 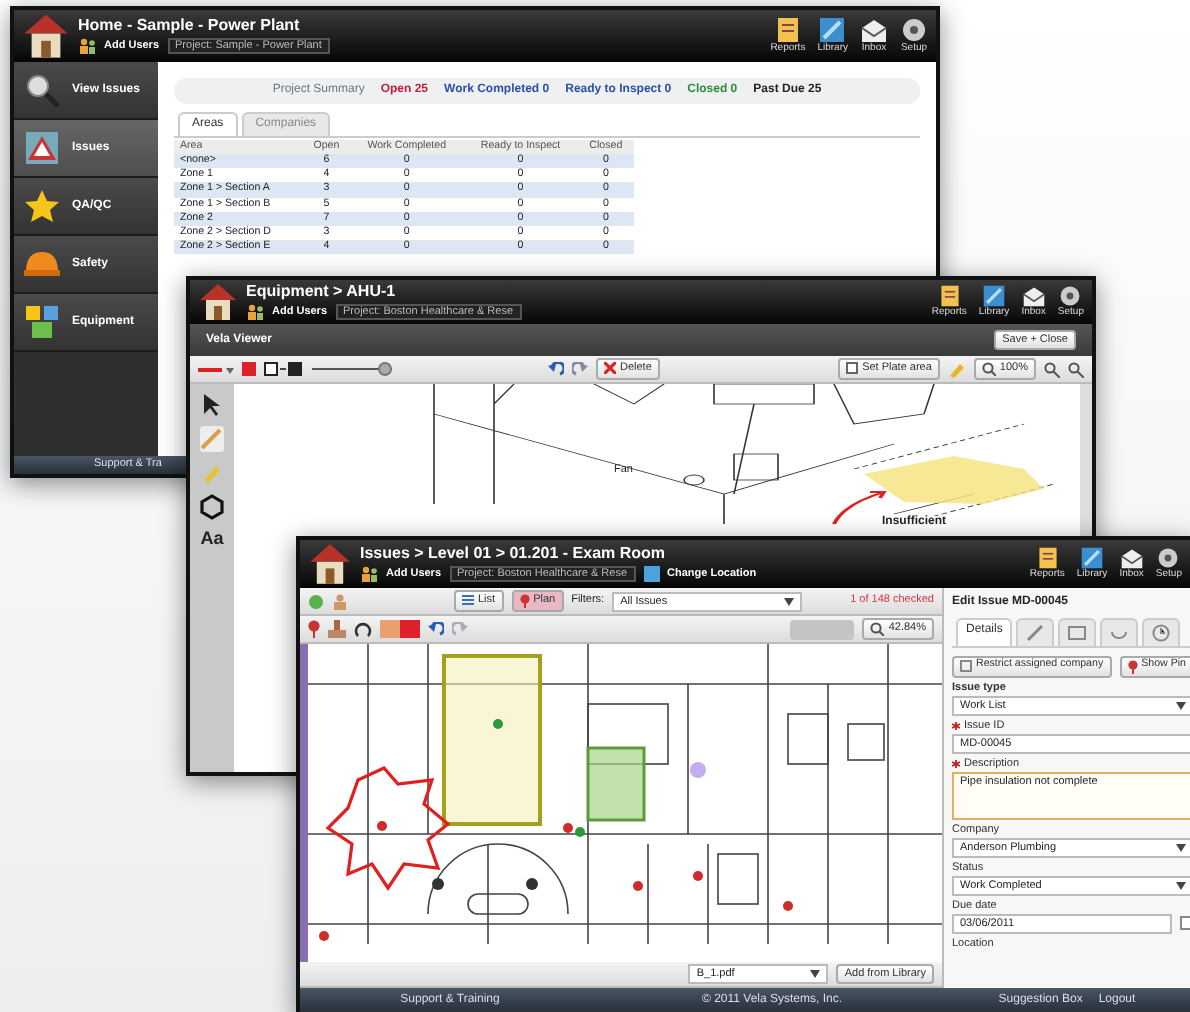 What do you see at coordinates (42, 90) in the screenshot?
I see `search-icon` at bounding box center [42, 90].